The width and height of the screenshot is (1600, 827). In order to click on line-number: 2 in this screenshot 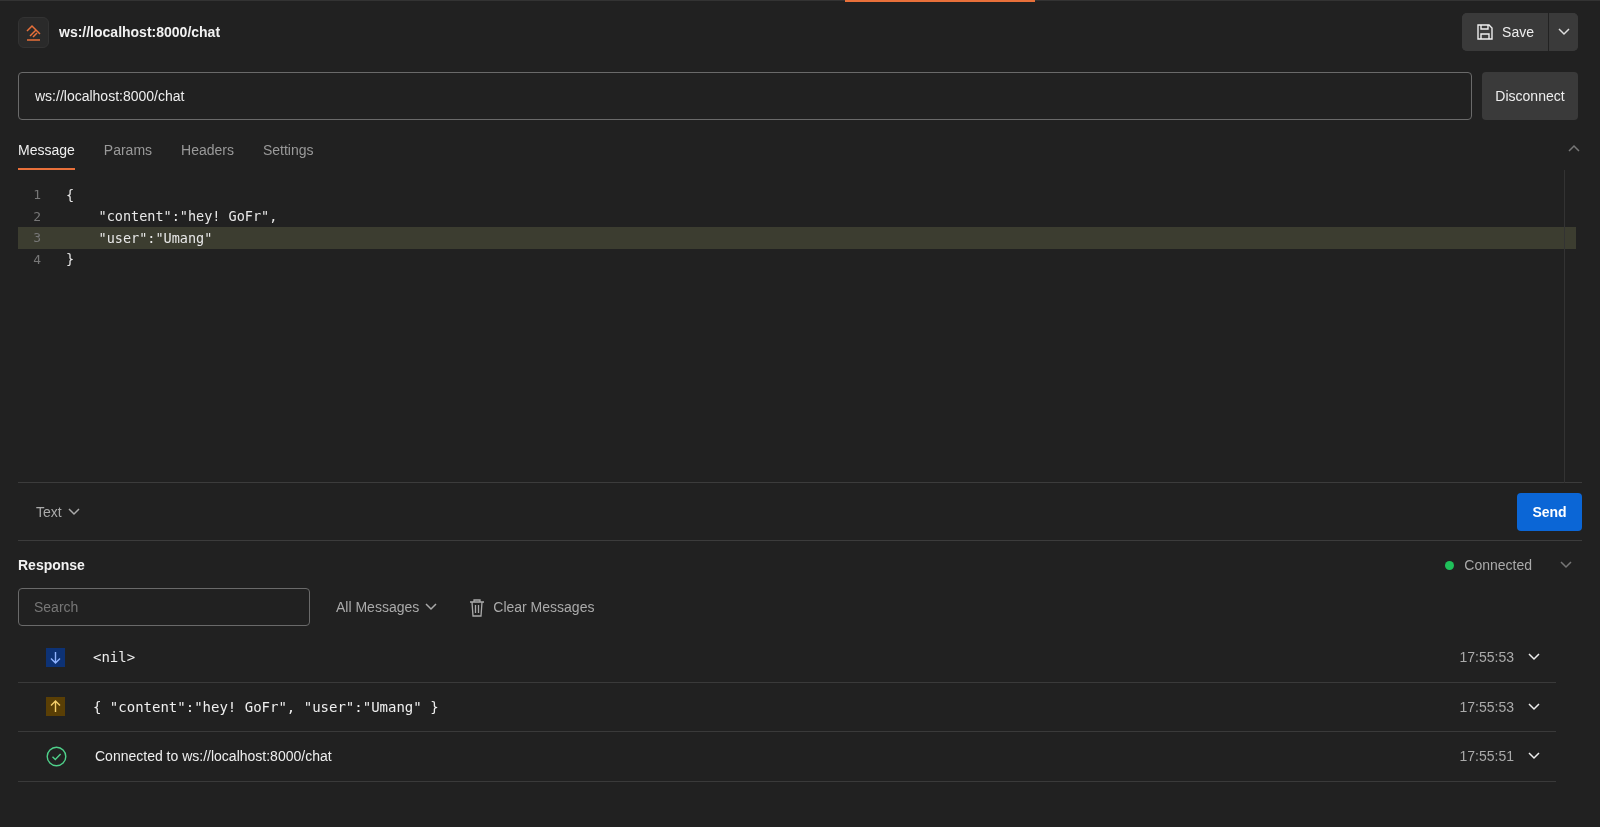, I will do `click(37, 216)`.